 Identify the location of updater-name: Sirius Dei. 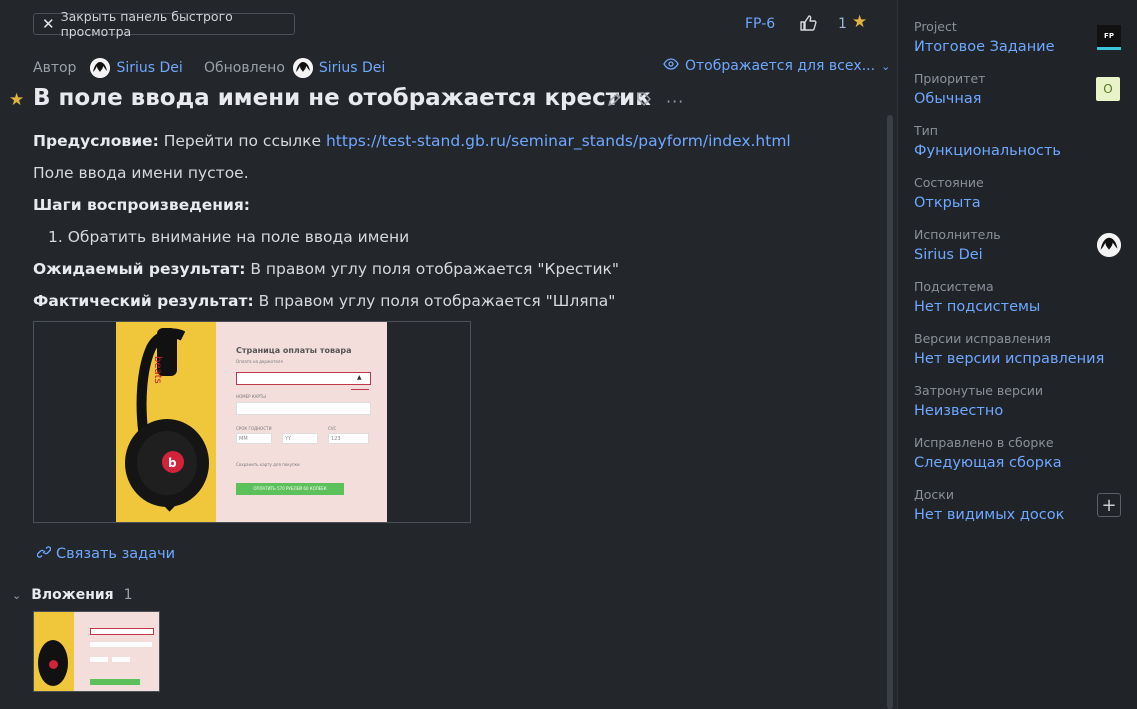
(352, 68).